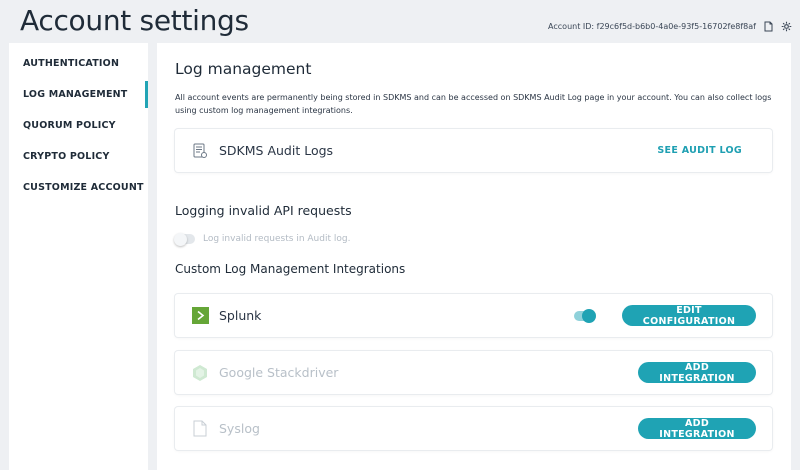 Image resolution: width=800 pixels, height=470 pixels. I want to click on gear-icon, so click(786, 26).